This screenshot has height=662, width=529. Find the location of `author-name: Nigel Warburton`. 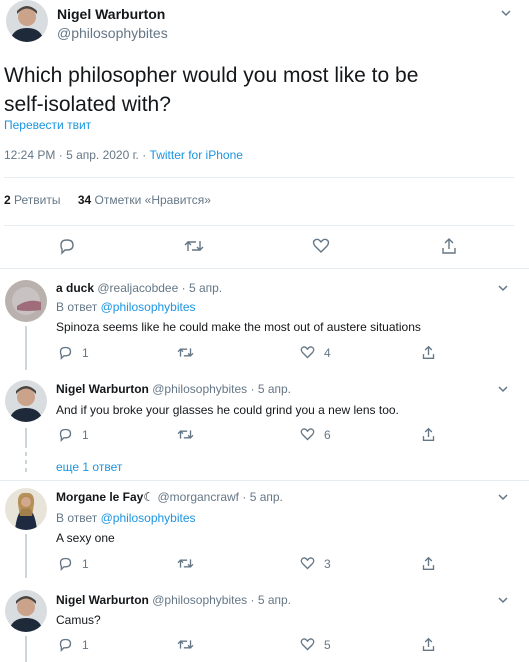

author-name: Nigel Warburton is located at coordinates (111, 14).